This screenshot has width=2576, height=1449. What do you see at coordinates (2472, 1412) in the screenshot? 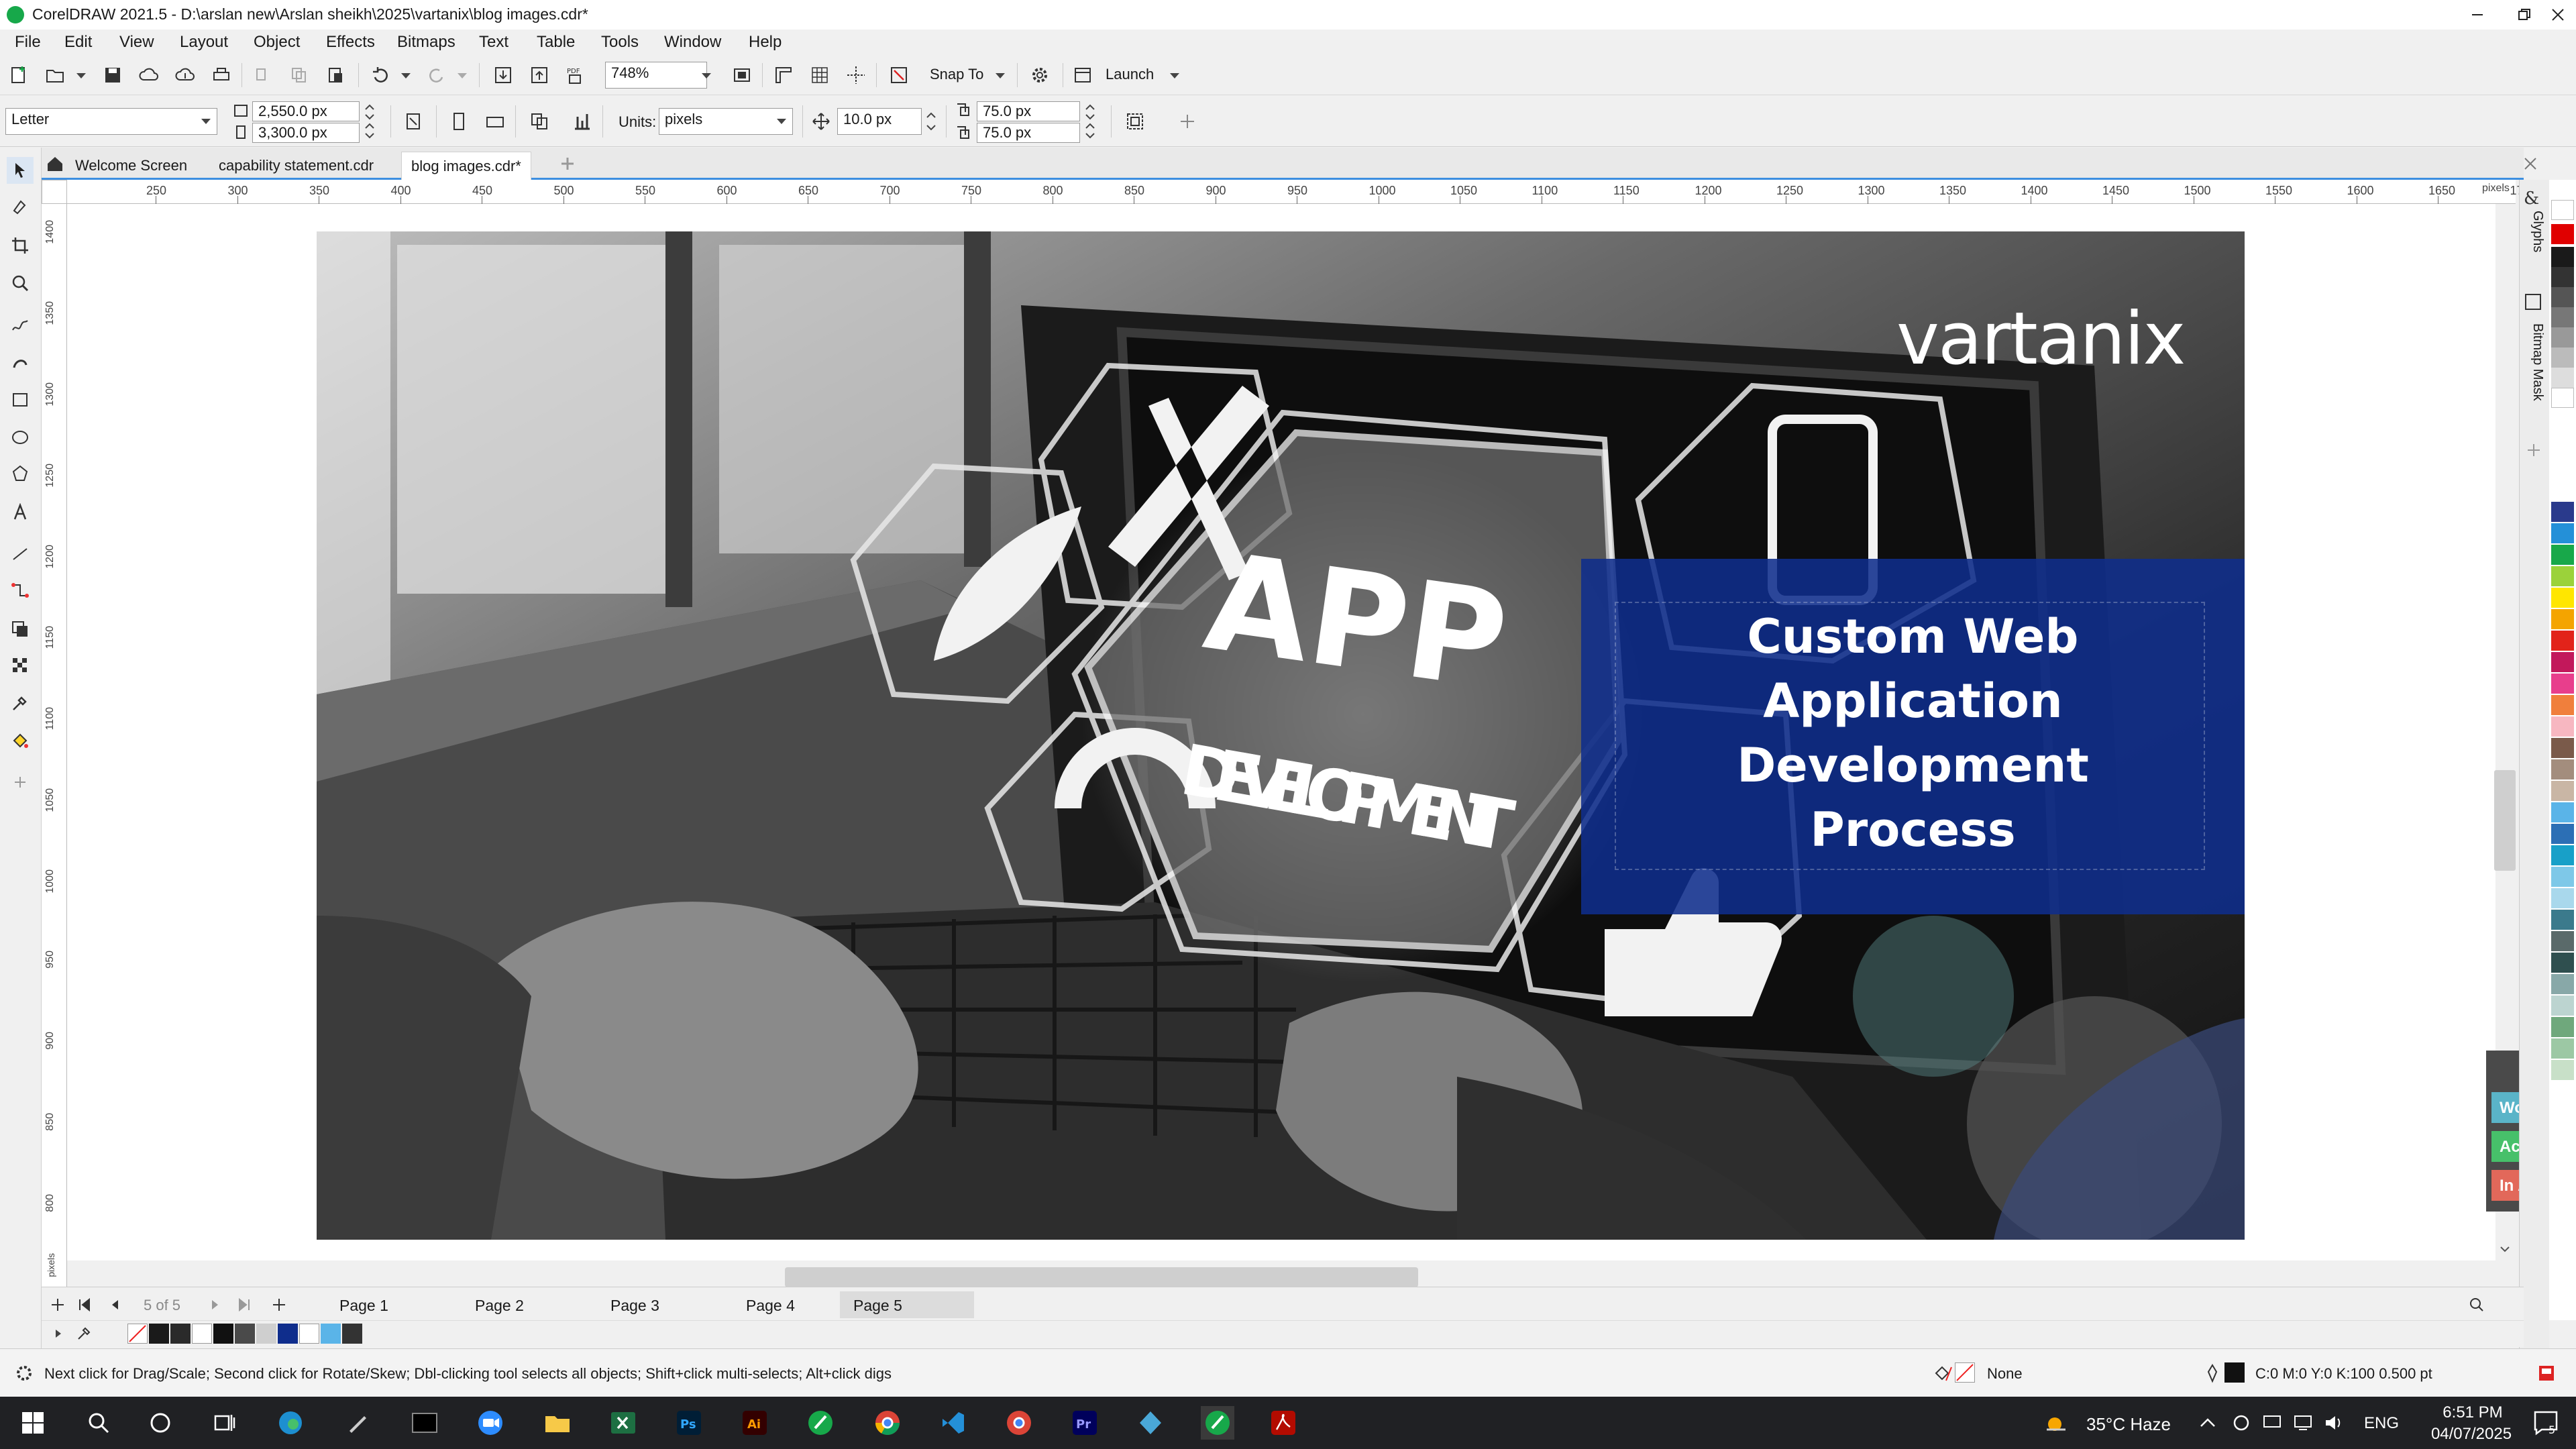
I see `clock-time: 6:51 PM` at bounding box center [2472, 1412].